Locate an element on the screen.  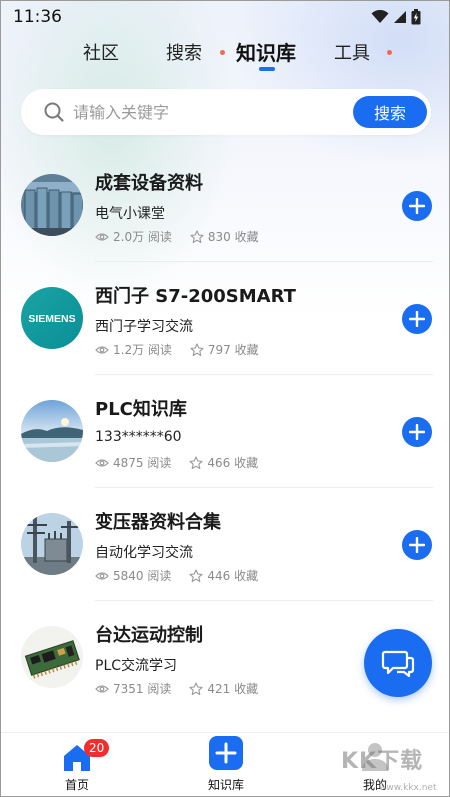
top-tabs: 社区 搜索 知识库 工具 is located at coordinates (225, 55).